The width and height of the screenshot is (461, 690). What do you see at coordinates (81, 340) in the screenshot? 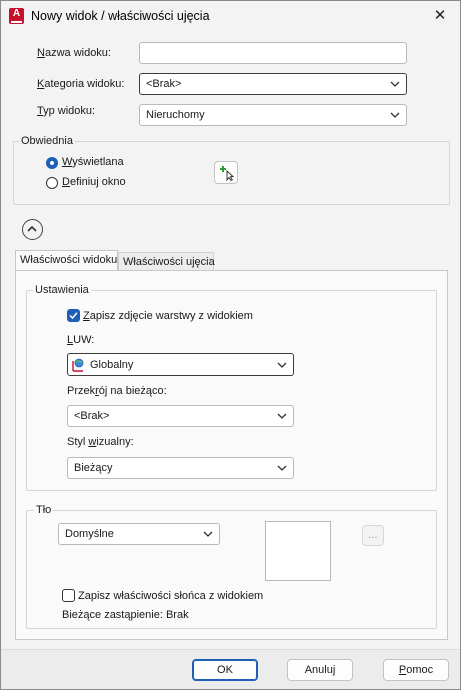
I see `ucs-label: LUW:` at bounding box center [81, 340].